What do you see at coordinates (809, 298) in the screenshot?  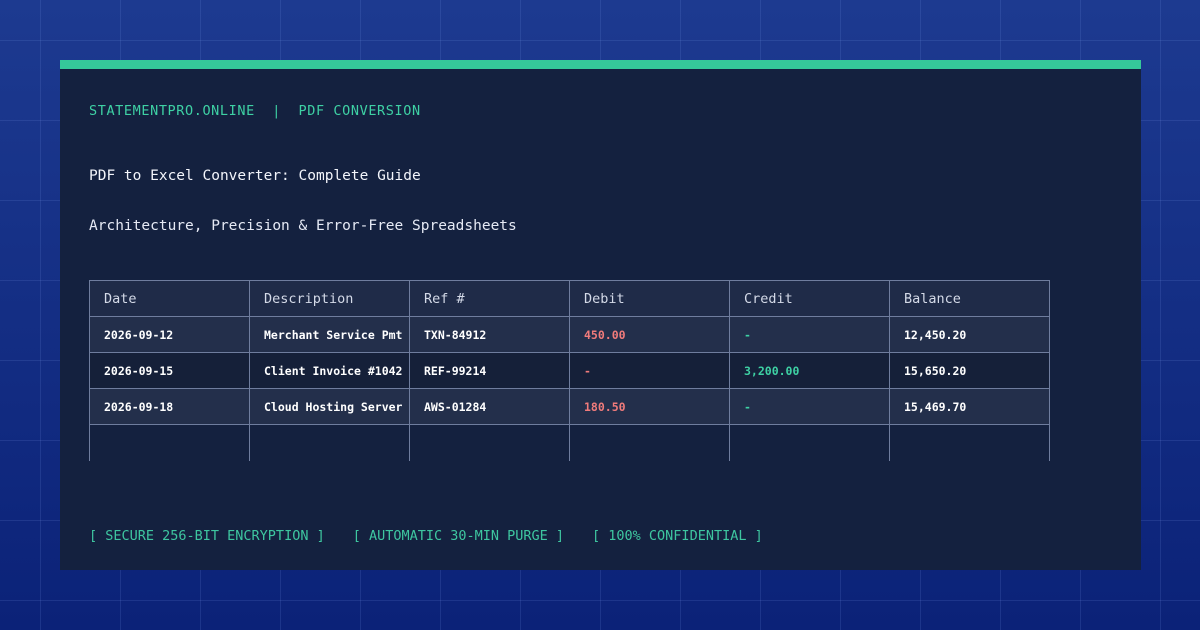 I see `column-header-credit: Credit` at bounding box center [809, 298].